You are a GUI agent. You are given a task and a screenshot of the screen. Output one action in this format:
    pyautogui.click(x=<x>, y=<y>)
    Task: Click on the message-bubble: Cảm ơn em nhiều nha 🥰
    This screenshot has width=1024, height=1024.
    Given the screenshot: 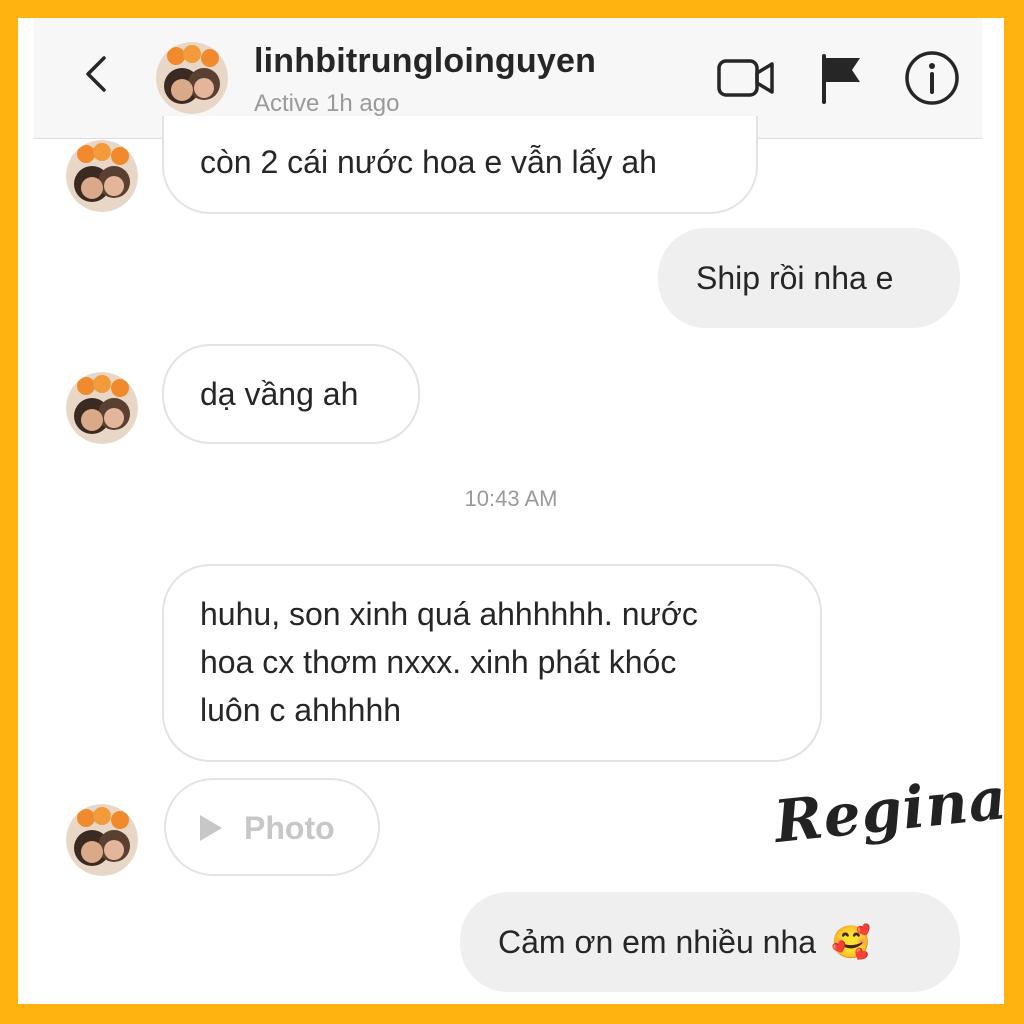 What is the action you would take?
    pyautogui.click(x=710, y=942)
    